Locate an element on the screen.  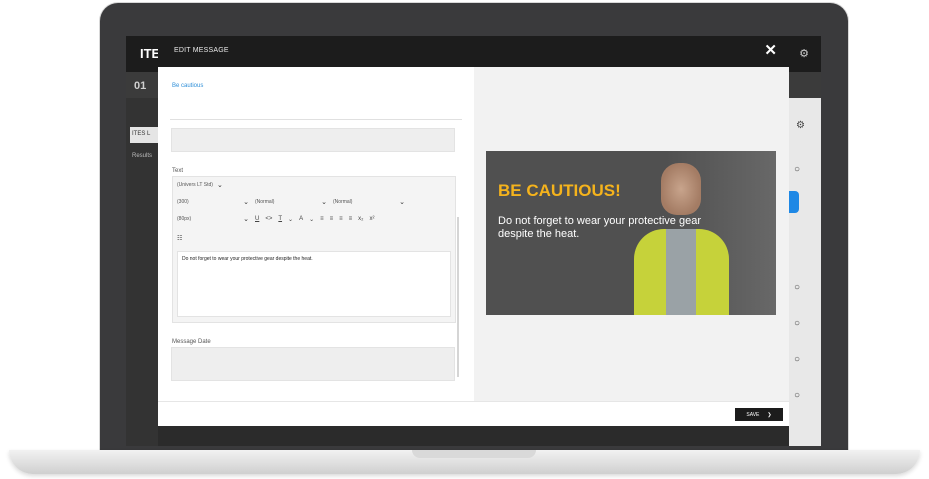
save-button: SAVE ❯ is located at coordinates (759, 414).